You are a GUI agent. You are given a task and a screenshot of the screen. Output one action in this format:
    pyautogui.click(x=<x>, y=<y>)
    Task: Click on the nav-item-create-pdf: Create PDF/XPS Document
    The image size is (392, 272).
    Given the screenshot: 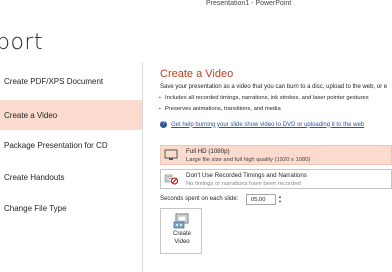 What is the action you would take?
    pyautogui.click(x=71, y=81)
    